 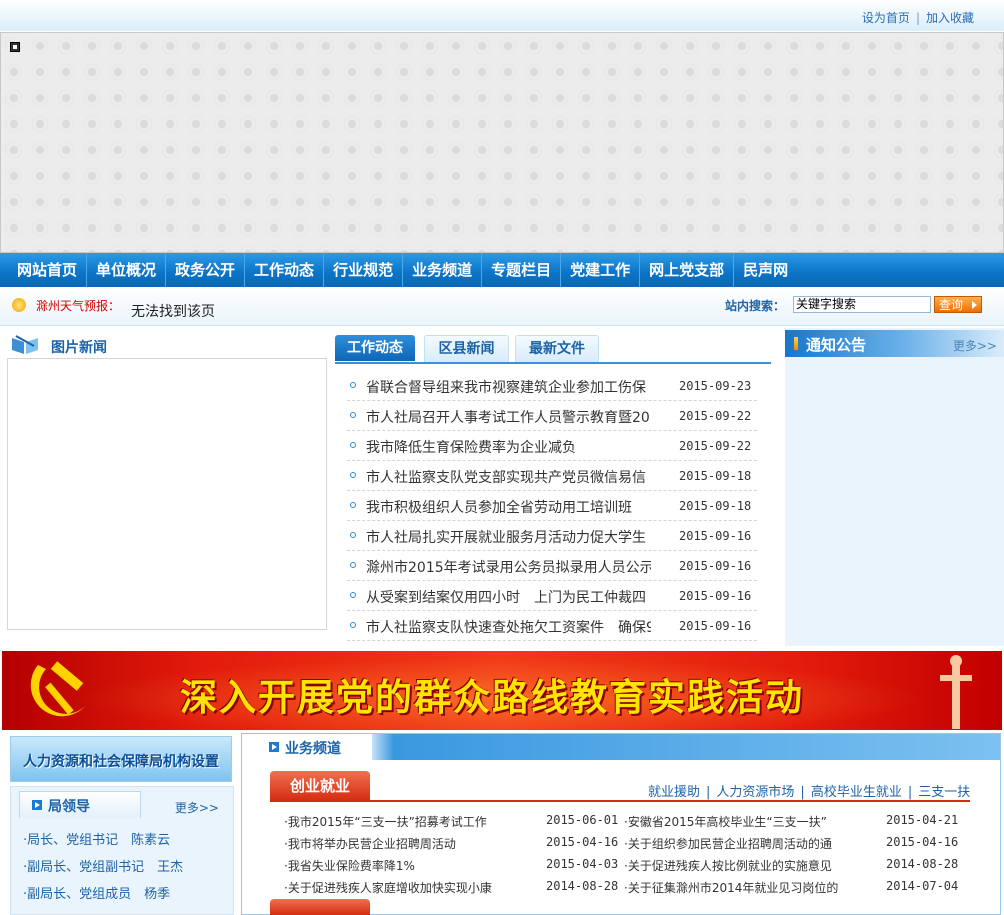 What do you see at coordinates (393, 887) in the screenshot?
I see `item-title: ·关于促进残疾人家庭增收加快实现小康` at bounding box center [393, 887].